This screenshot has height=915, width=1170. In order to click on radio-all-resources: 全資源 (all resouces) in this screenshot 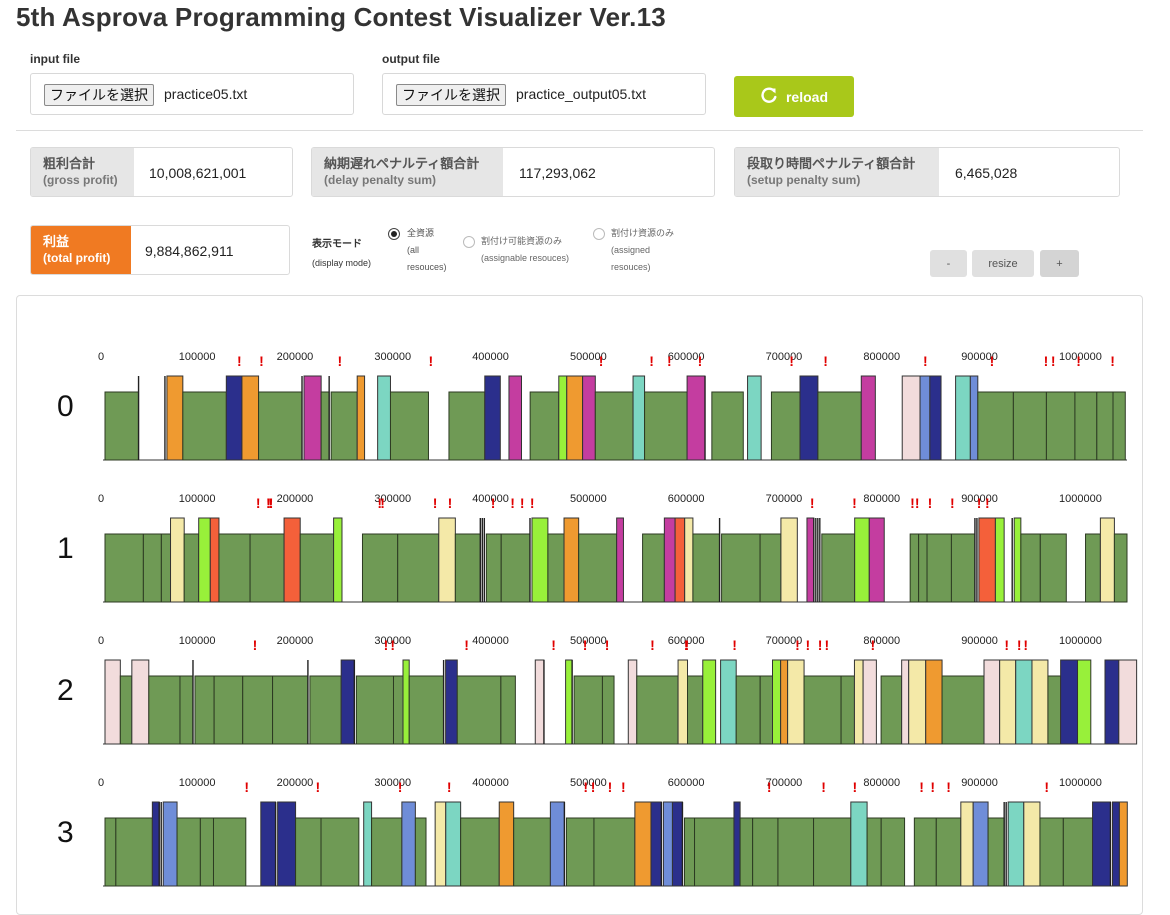, I will do `click(417, 250)`.